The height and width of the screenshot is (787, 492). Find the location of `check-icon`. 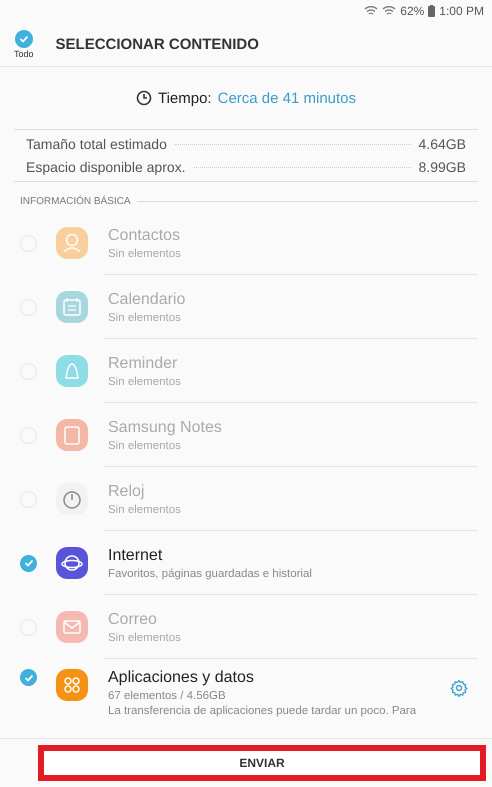

check-icon is located at coordinates (28, 563).